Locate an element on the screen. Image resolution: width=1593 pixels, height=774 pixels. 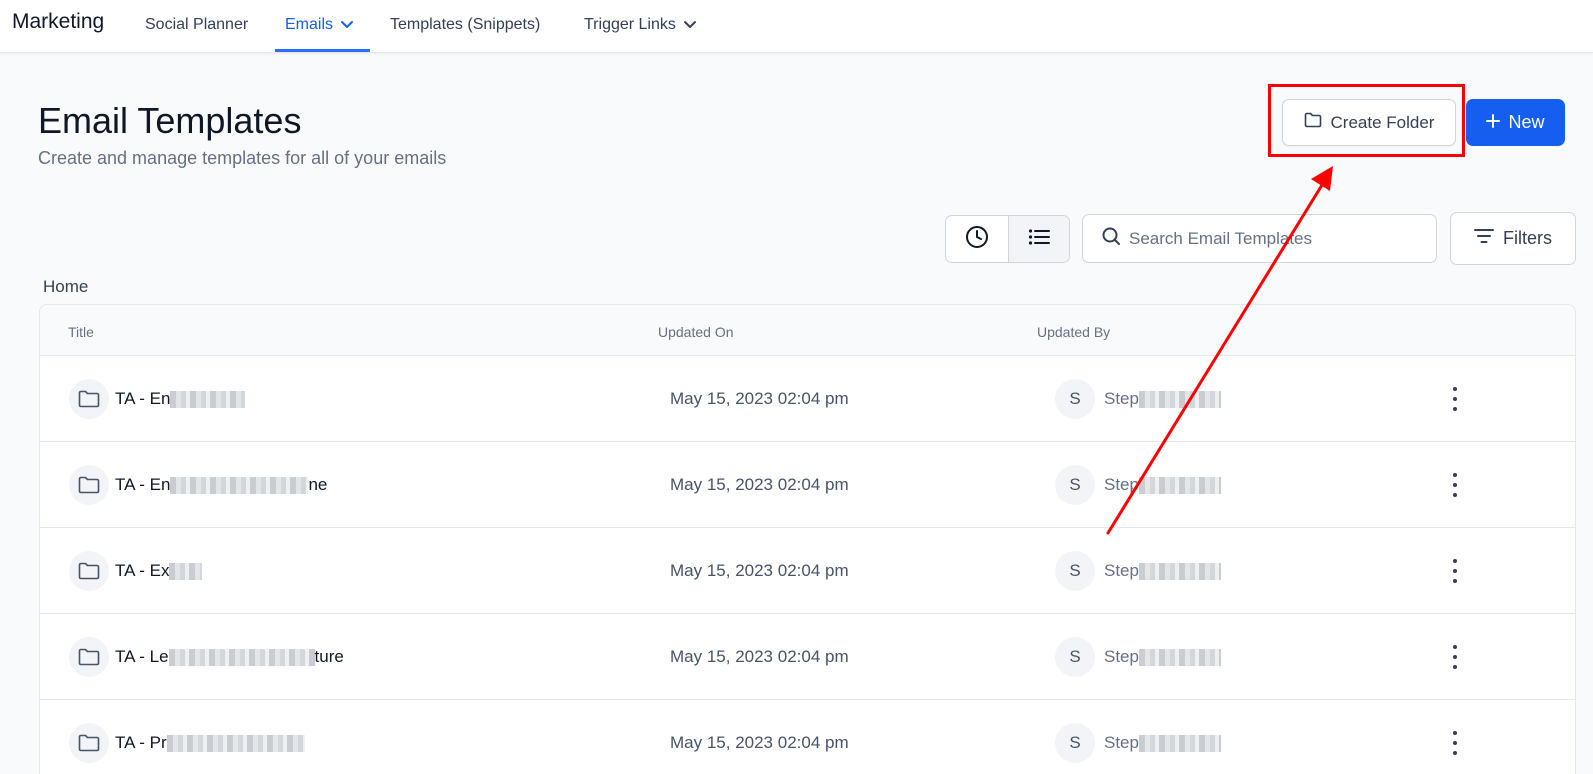
row-title: TA - En ne is located at coordinates (221, 485).